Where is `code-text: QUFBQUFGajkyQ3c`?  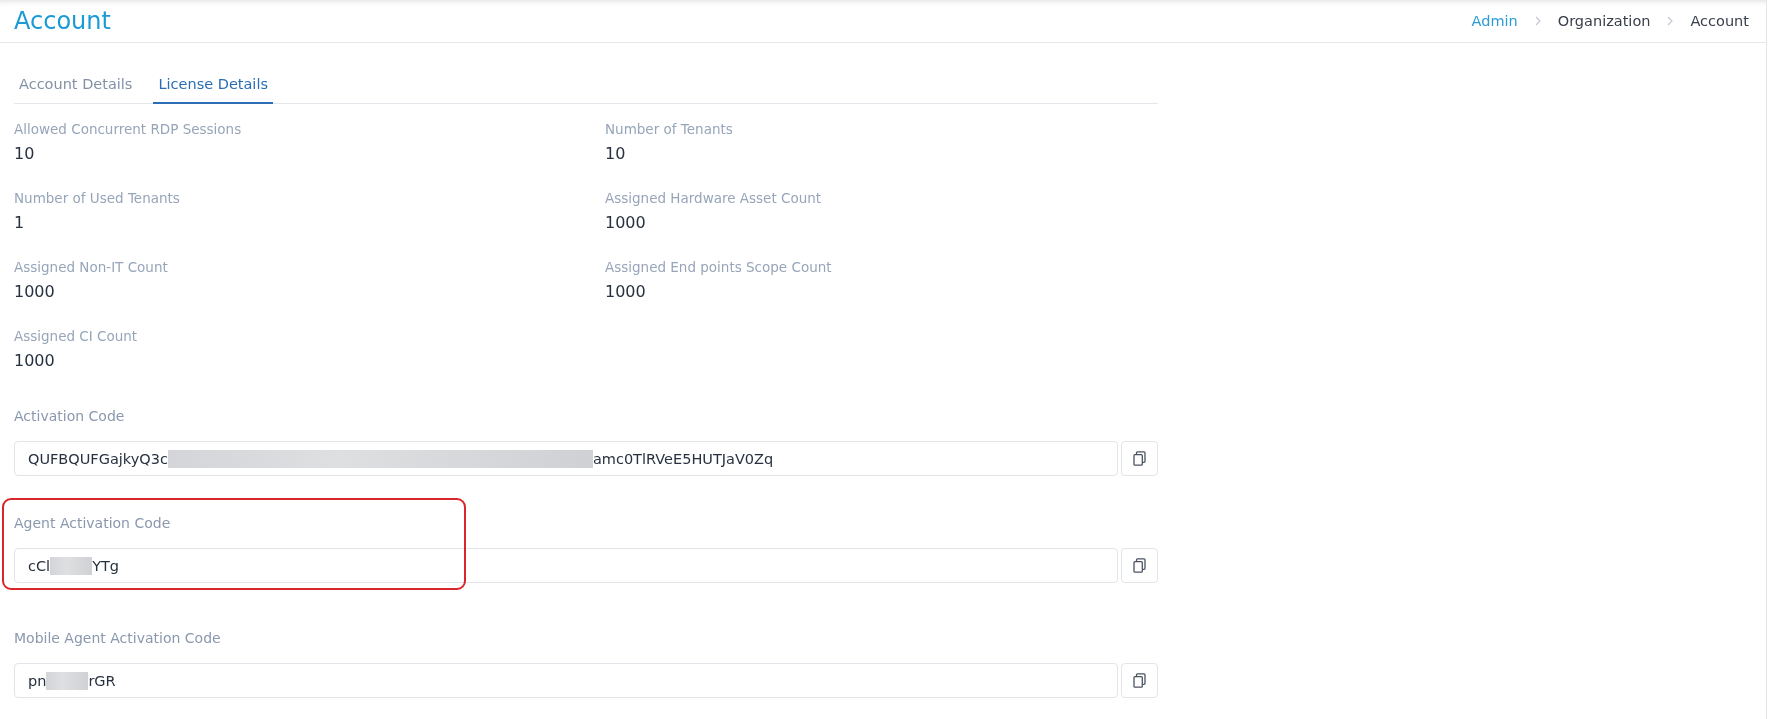 code-text: QUFBQUFGajkyQ3c is located at coordinates (98, 458).